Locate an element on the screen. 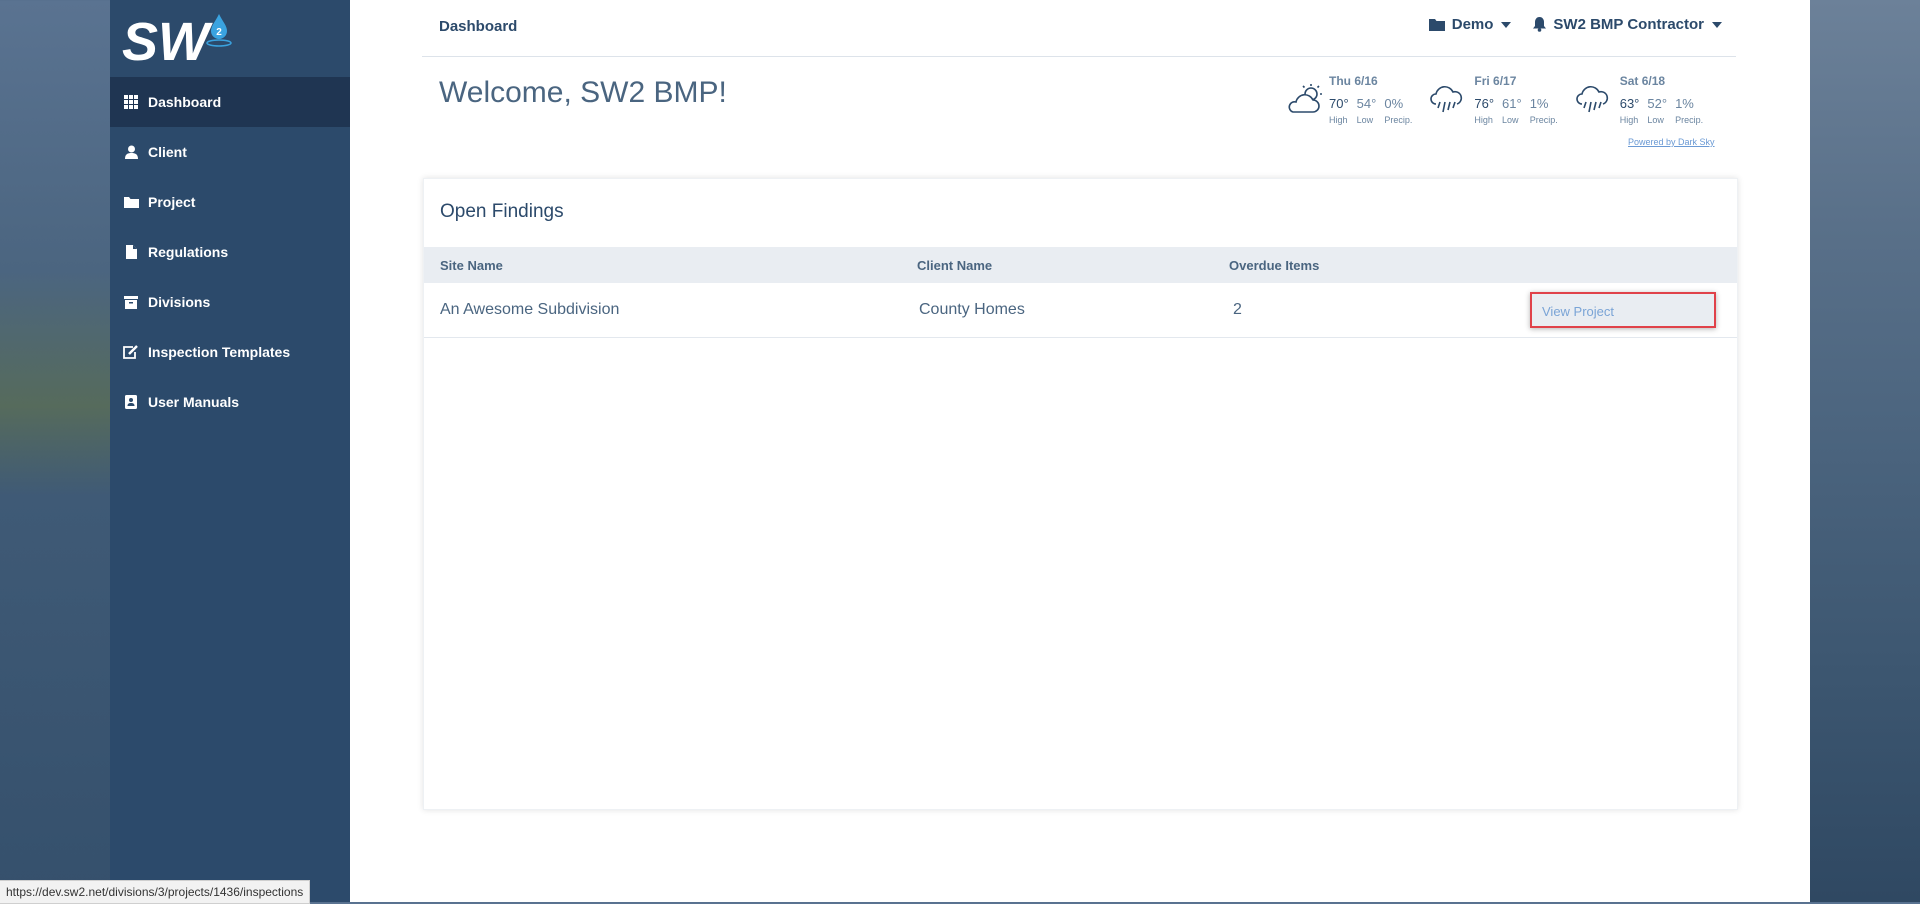 Image resolution: width=1920 pixels, height=904 pixels. sidebar-item-regulations: Regulations is located at coordinates (230, 252).